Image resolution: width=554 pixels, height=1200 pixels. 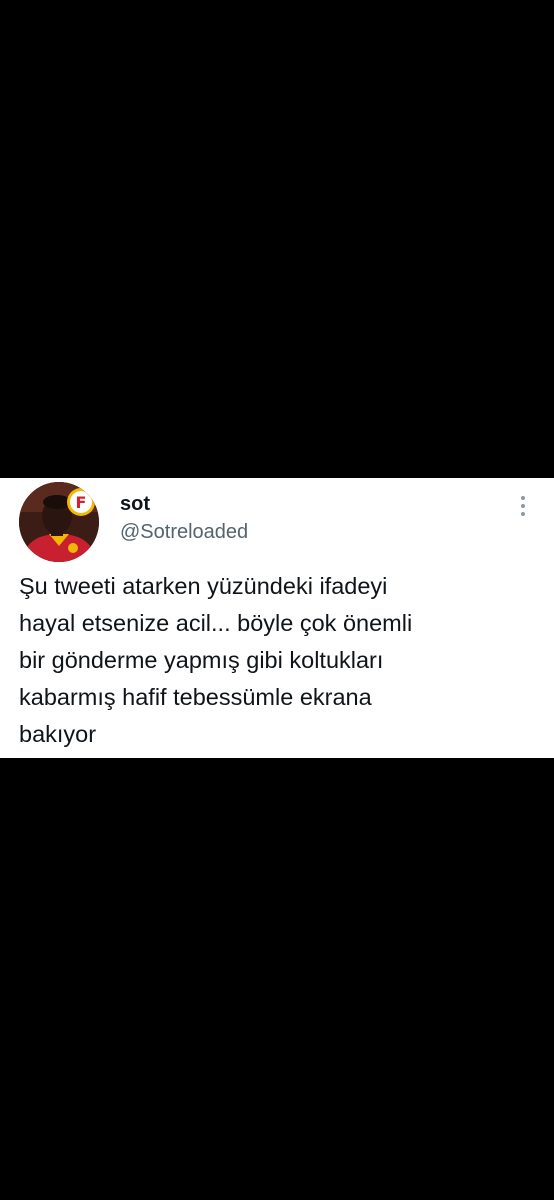 I want to click on avatar-image: F, so click(x=59, y=522).